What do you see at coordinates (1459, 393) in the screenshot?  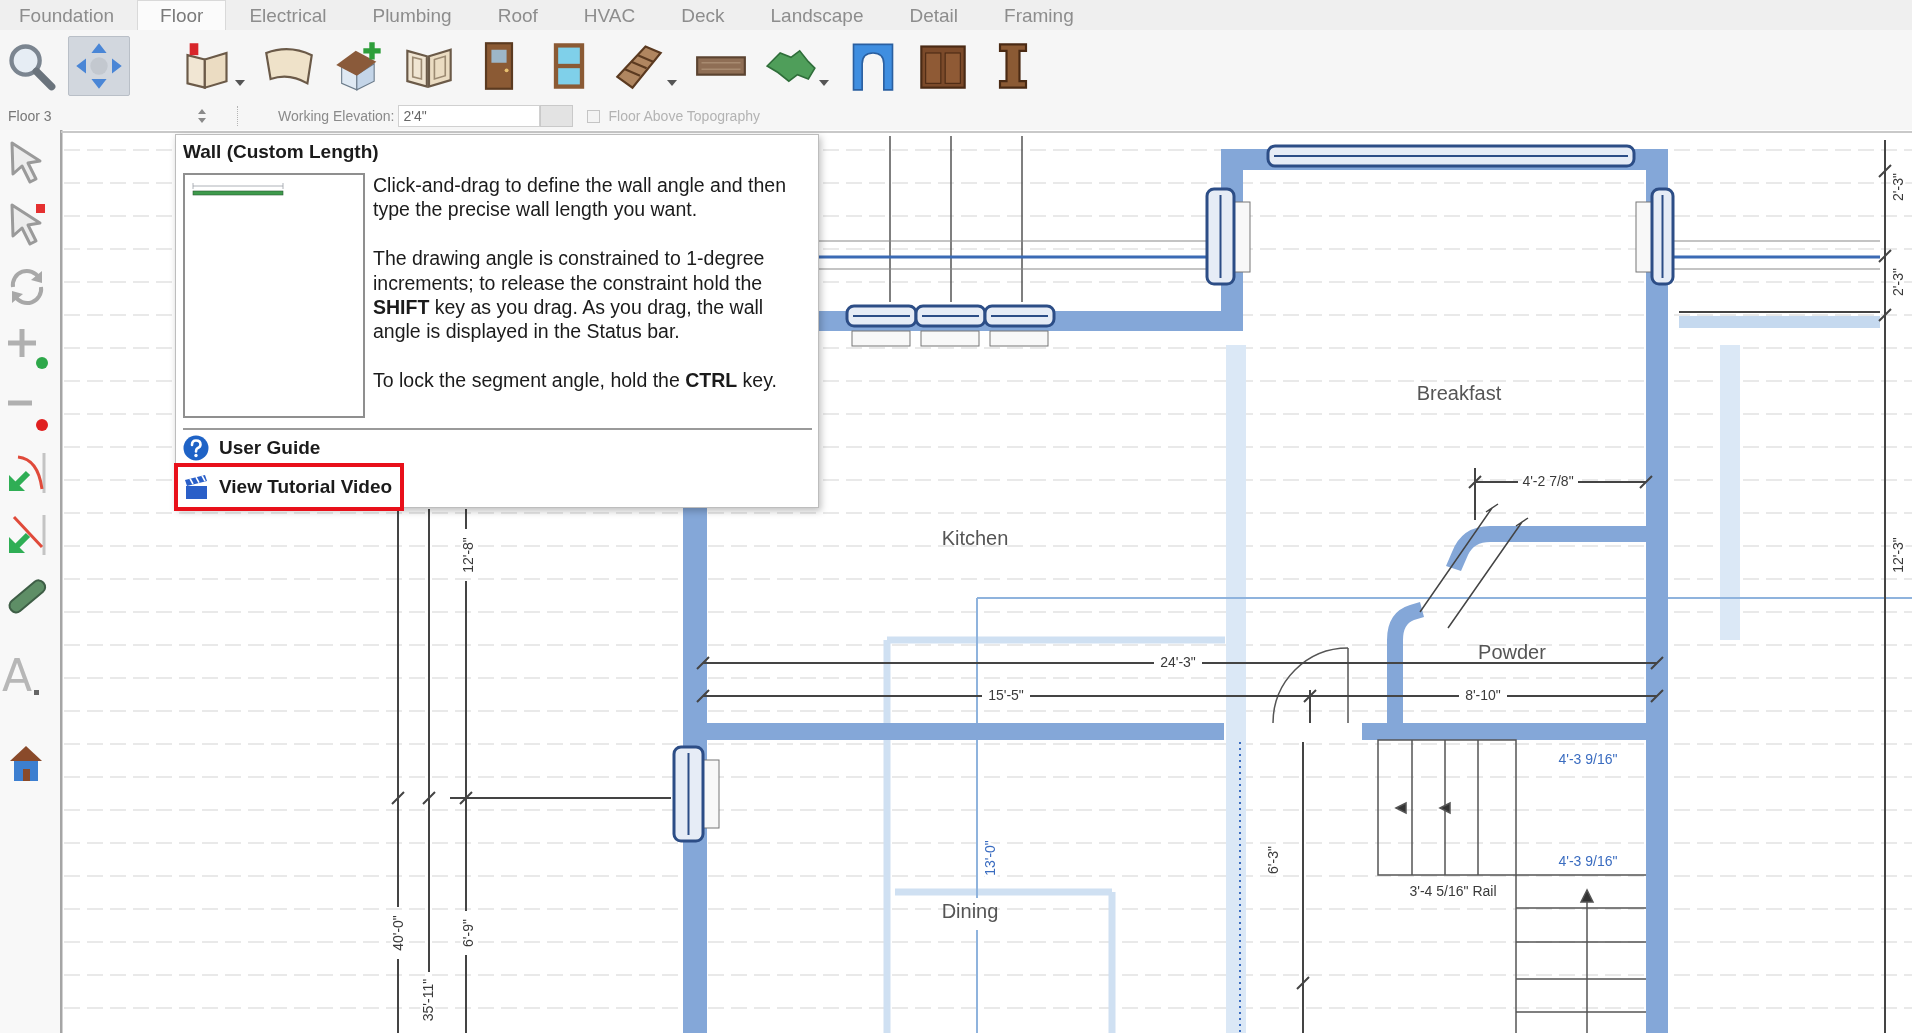 I see `room-label: Breakfast` at bounding box center [1459, 393].